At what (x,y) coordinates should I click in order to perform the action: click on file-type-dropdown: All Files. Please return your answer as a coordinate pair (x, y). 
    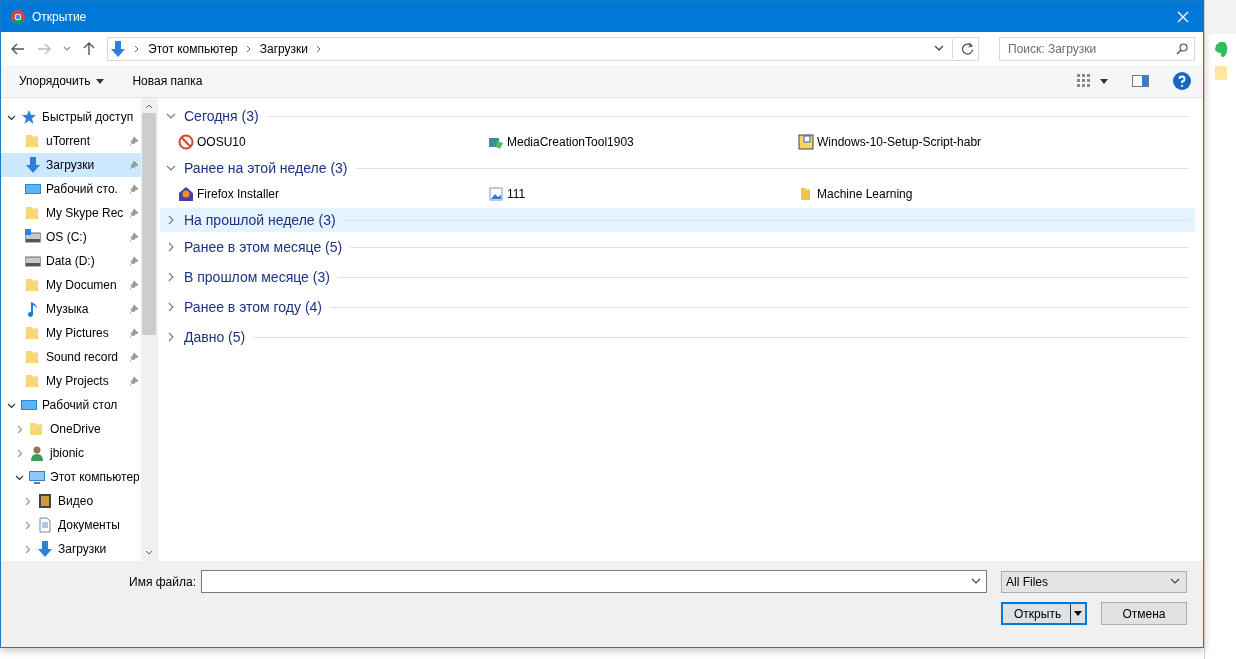
    Looking at the image, I should click on (1094, 581).